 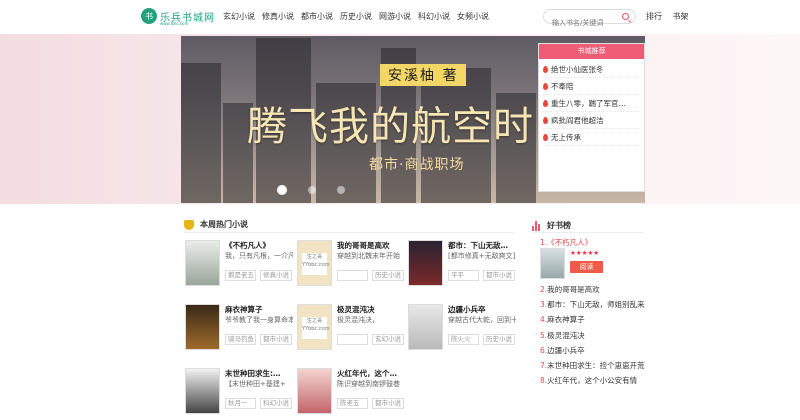 What do you see at coordinates (587, 23) in the screenshot?
I see `search-input` at bounding box center [587, 23].